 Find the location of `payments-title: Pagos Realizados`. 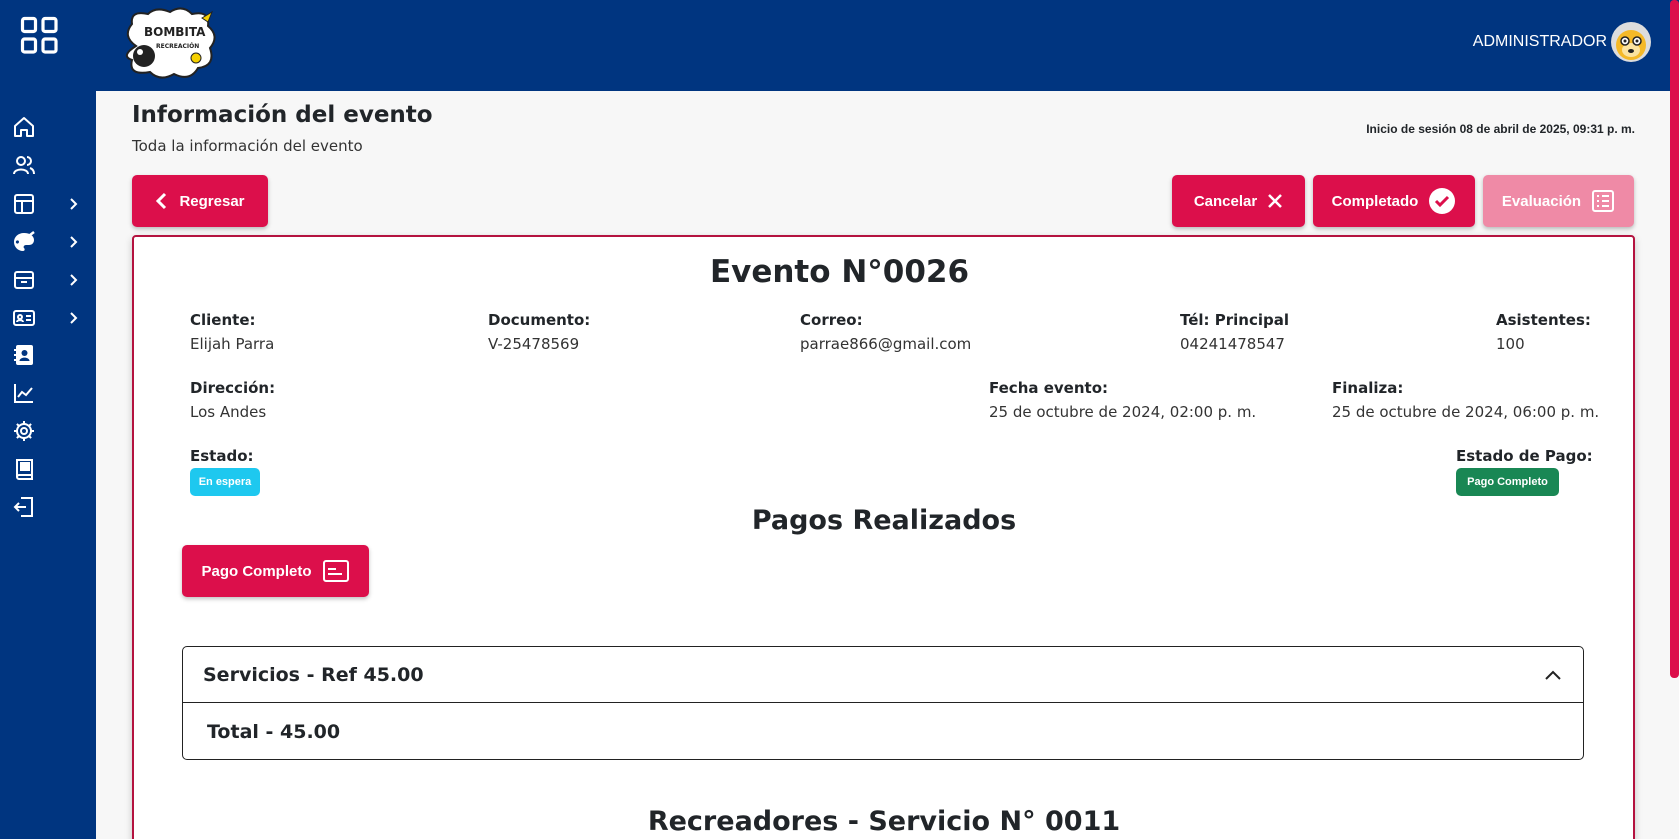

payments-title: Pagos Realizados is located at coordinates (884, 520).